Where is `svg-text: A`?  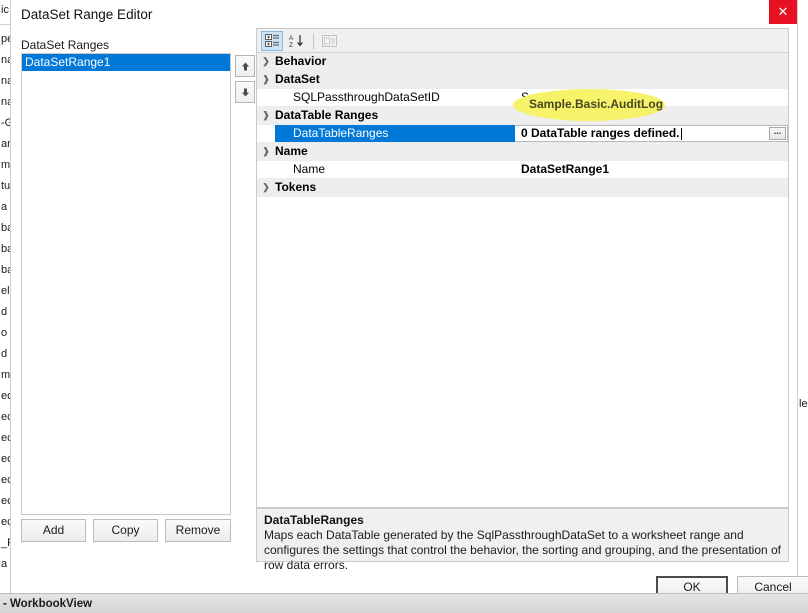 svg-text: A is located at coordinates (291, 38).